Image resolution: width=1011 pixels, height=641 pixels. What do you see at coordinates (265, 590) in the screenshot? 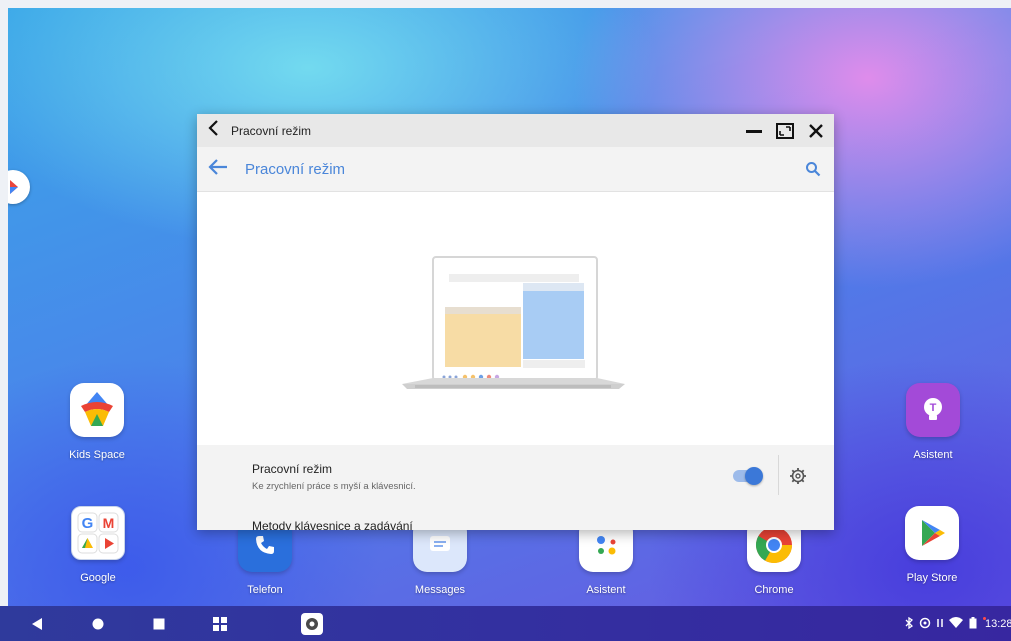
I see `app-label: Telefon` at bounding box center [265, 590].